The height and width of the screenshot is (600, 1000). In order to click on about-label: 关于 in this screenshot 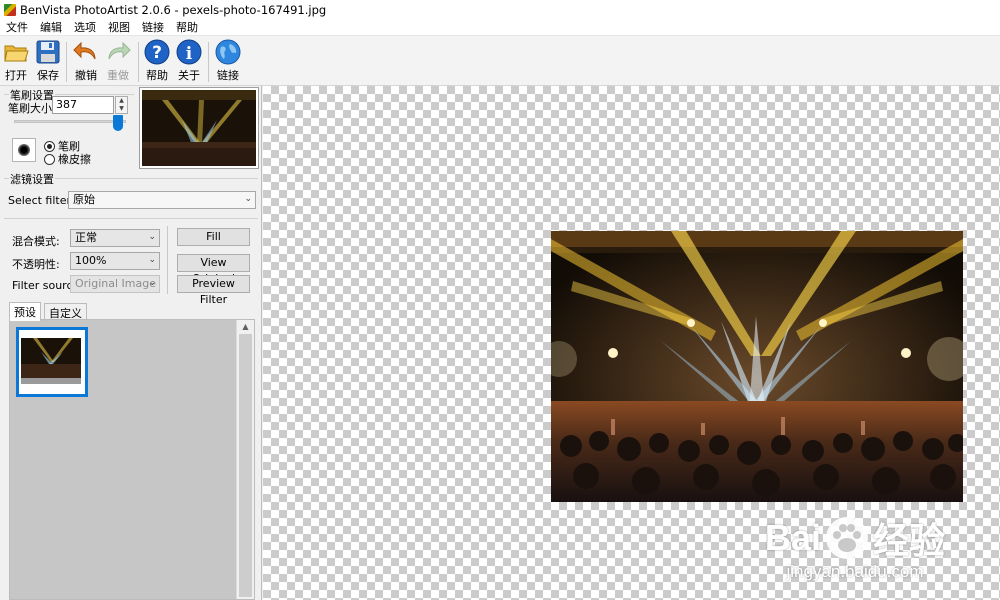, I will do `click(189, 75)`.